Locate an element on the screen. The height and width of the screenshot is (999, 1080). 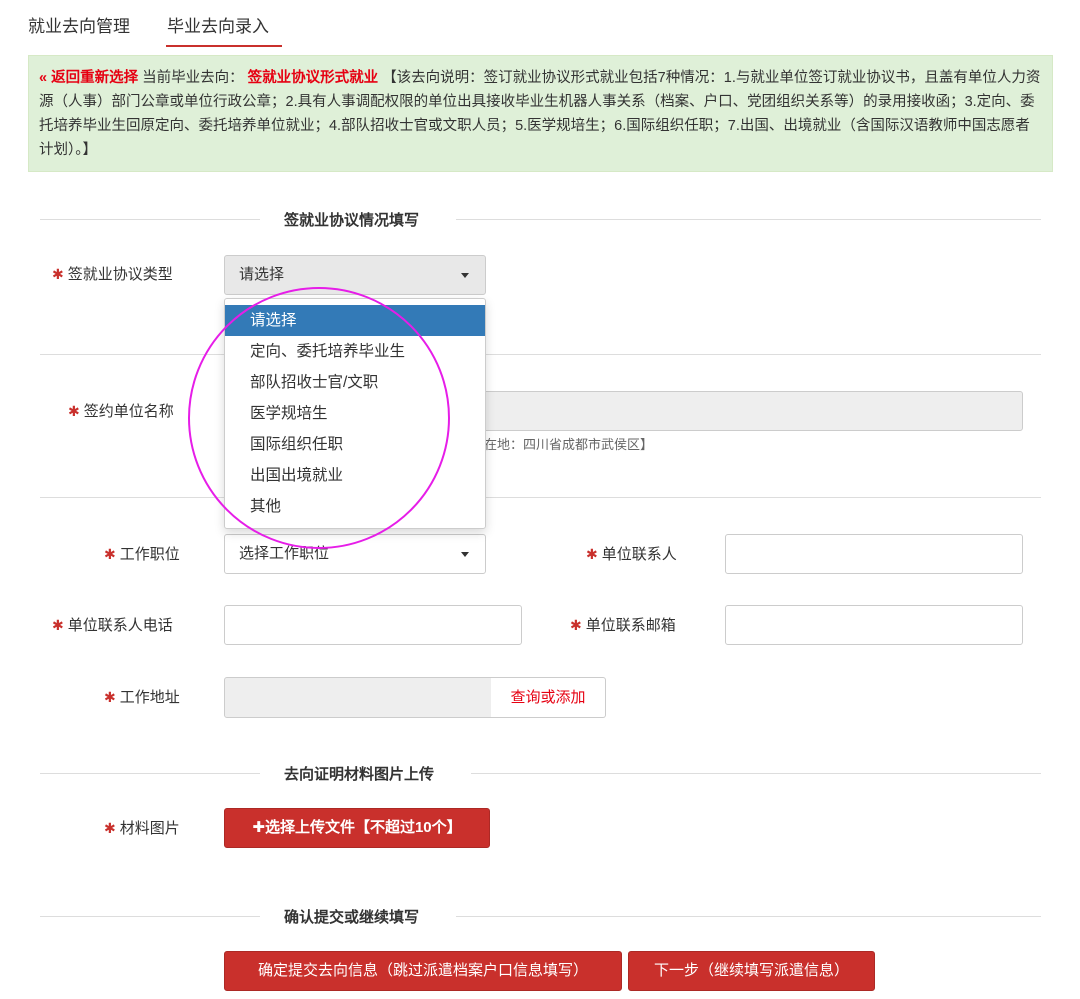
contact-label: ✱ 单位联系人 is located at coordinates (631, 554).